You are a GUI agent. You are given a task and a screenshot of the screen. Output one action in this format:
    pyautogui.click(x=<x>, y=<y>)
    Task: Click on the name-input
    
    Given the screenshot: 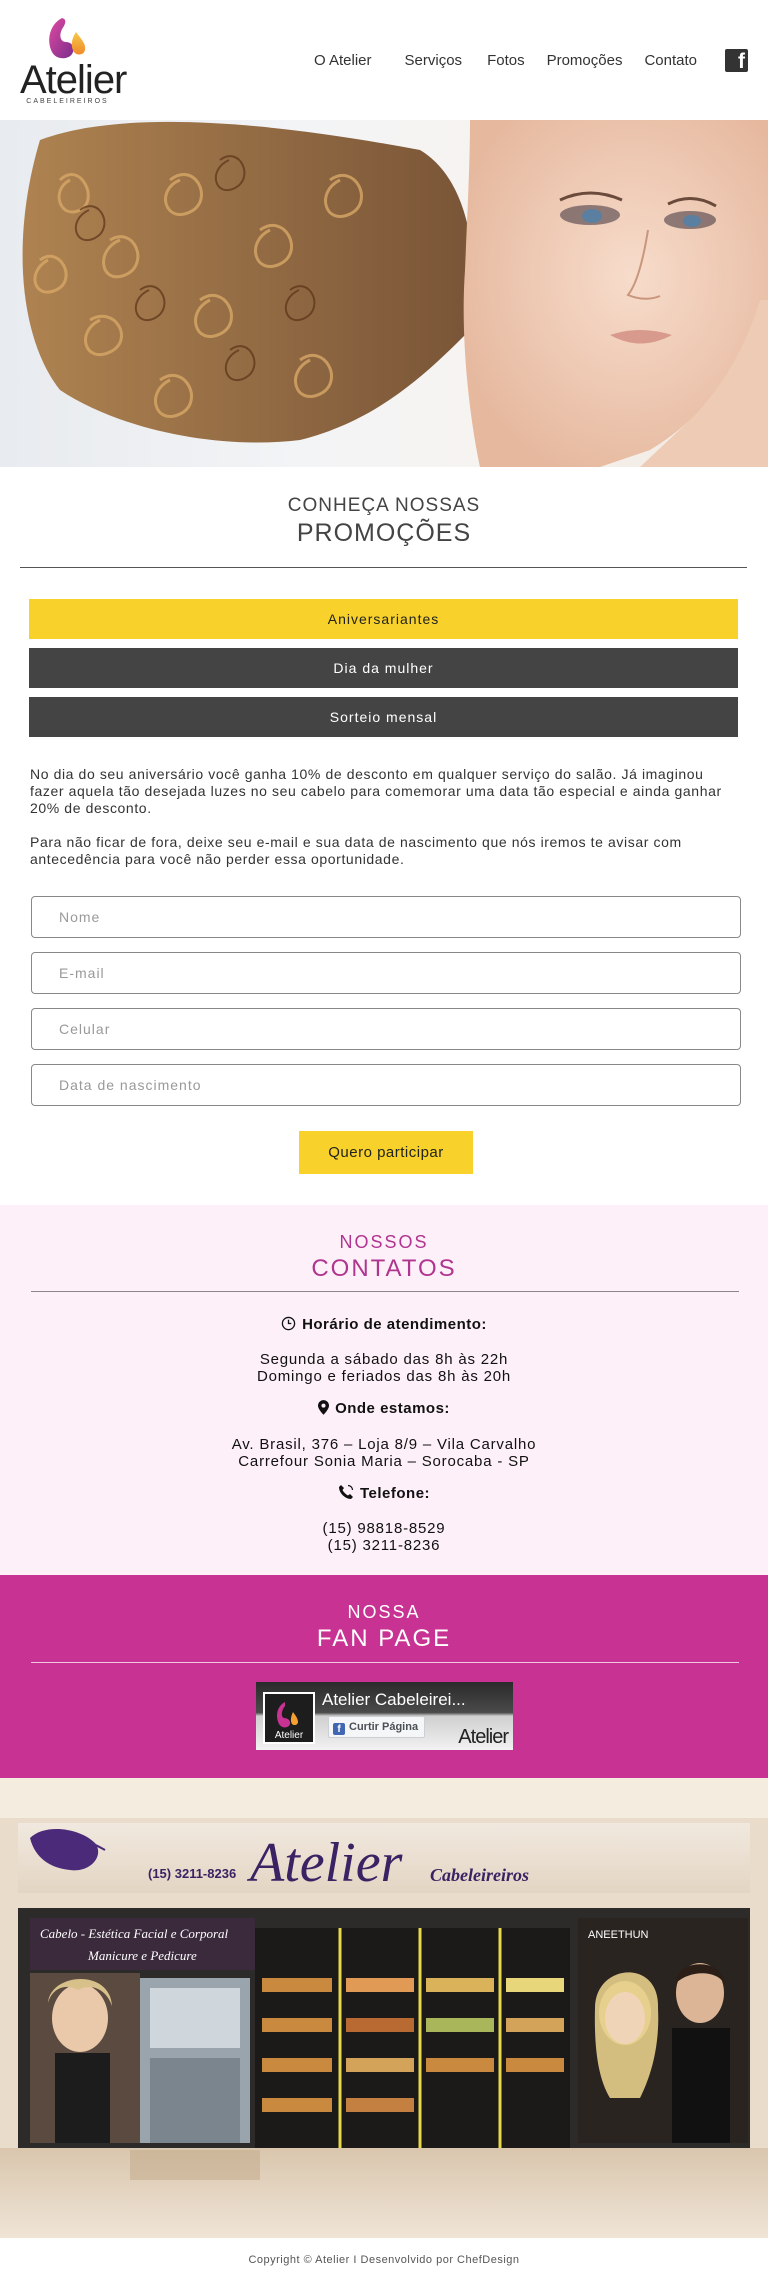 What is the action you would take?
    pyautogui.click(x=386, y=917)
    